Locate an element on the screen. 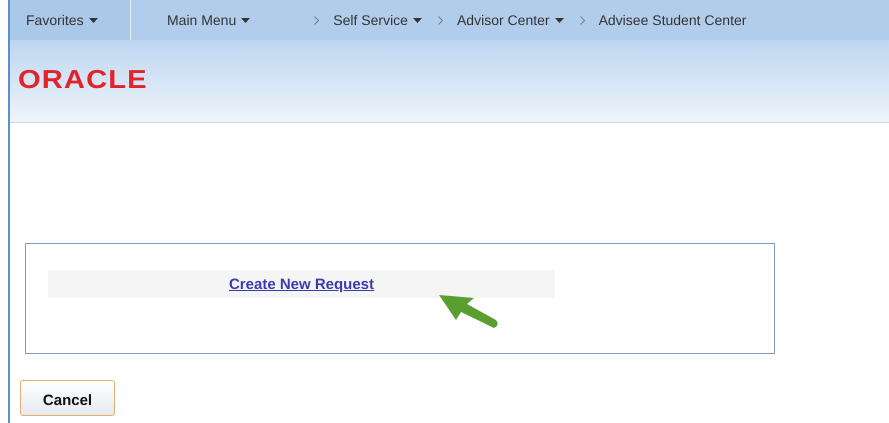 The width and height of the screenshot is (889, 423). breadcrumb-link: Advisor Center is located at coordinates (510, 20).